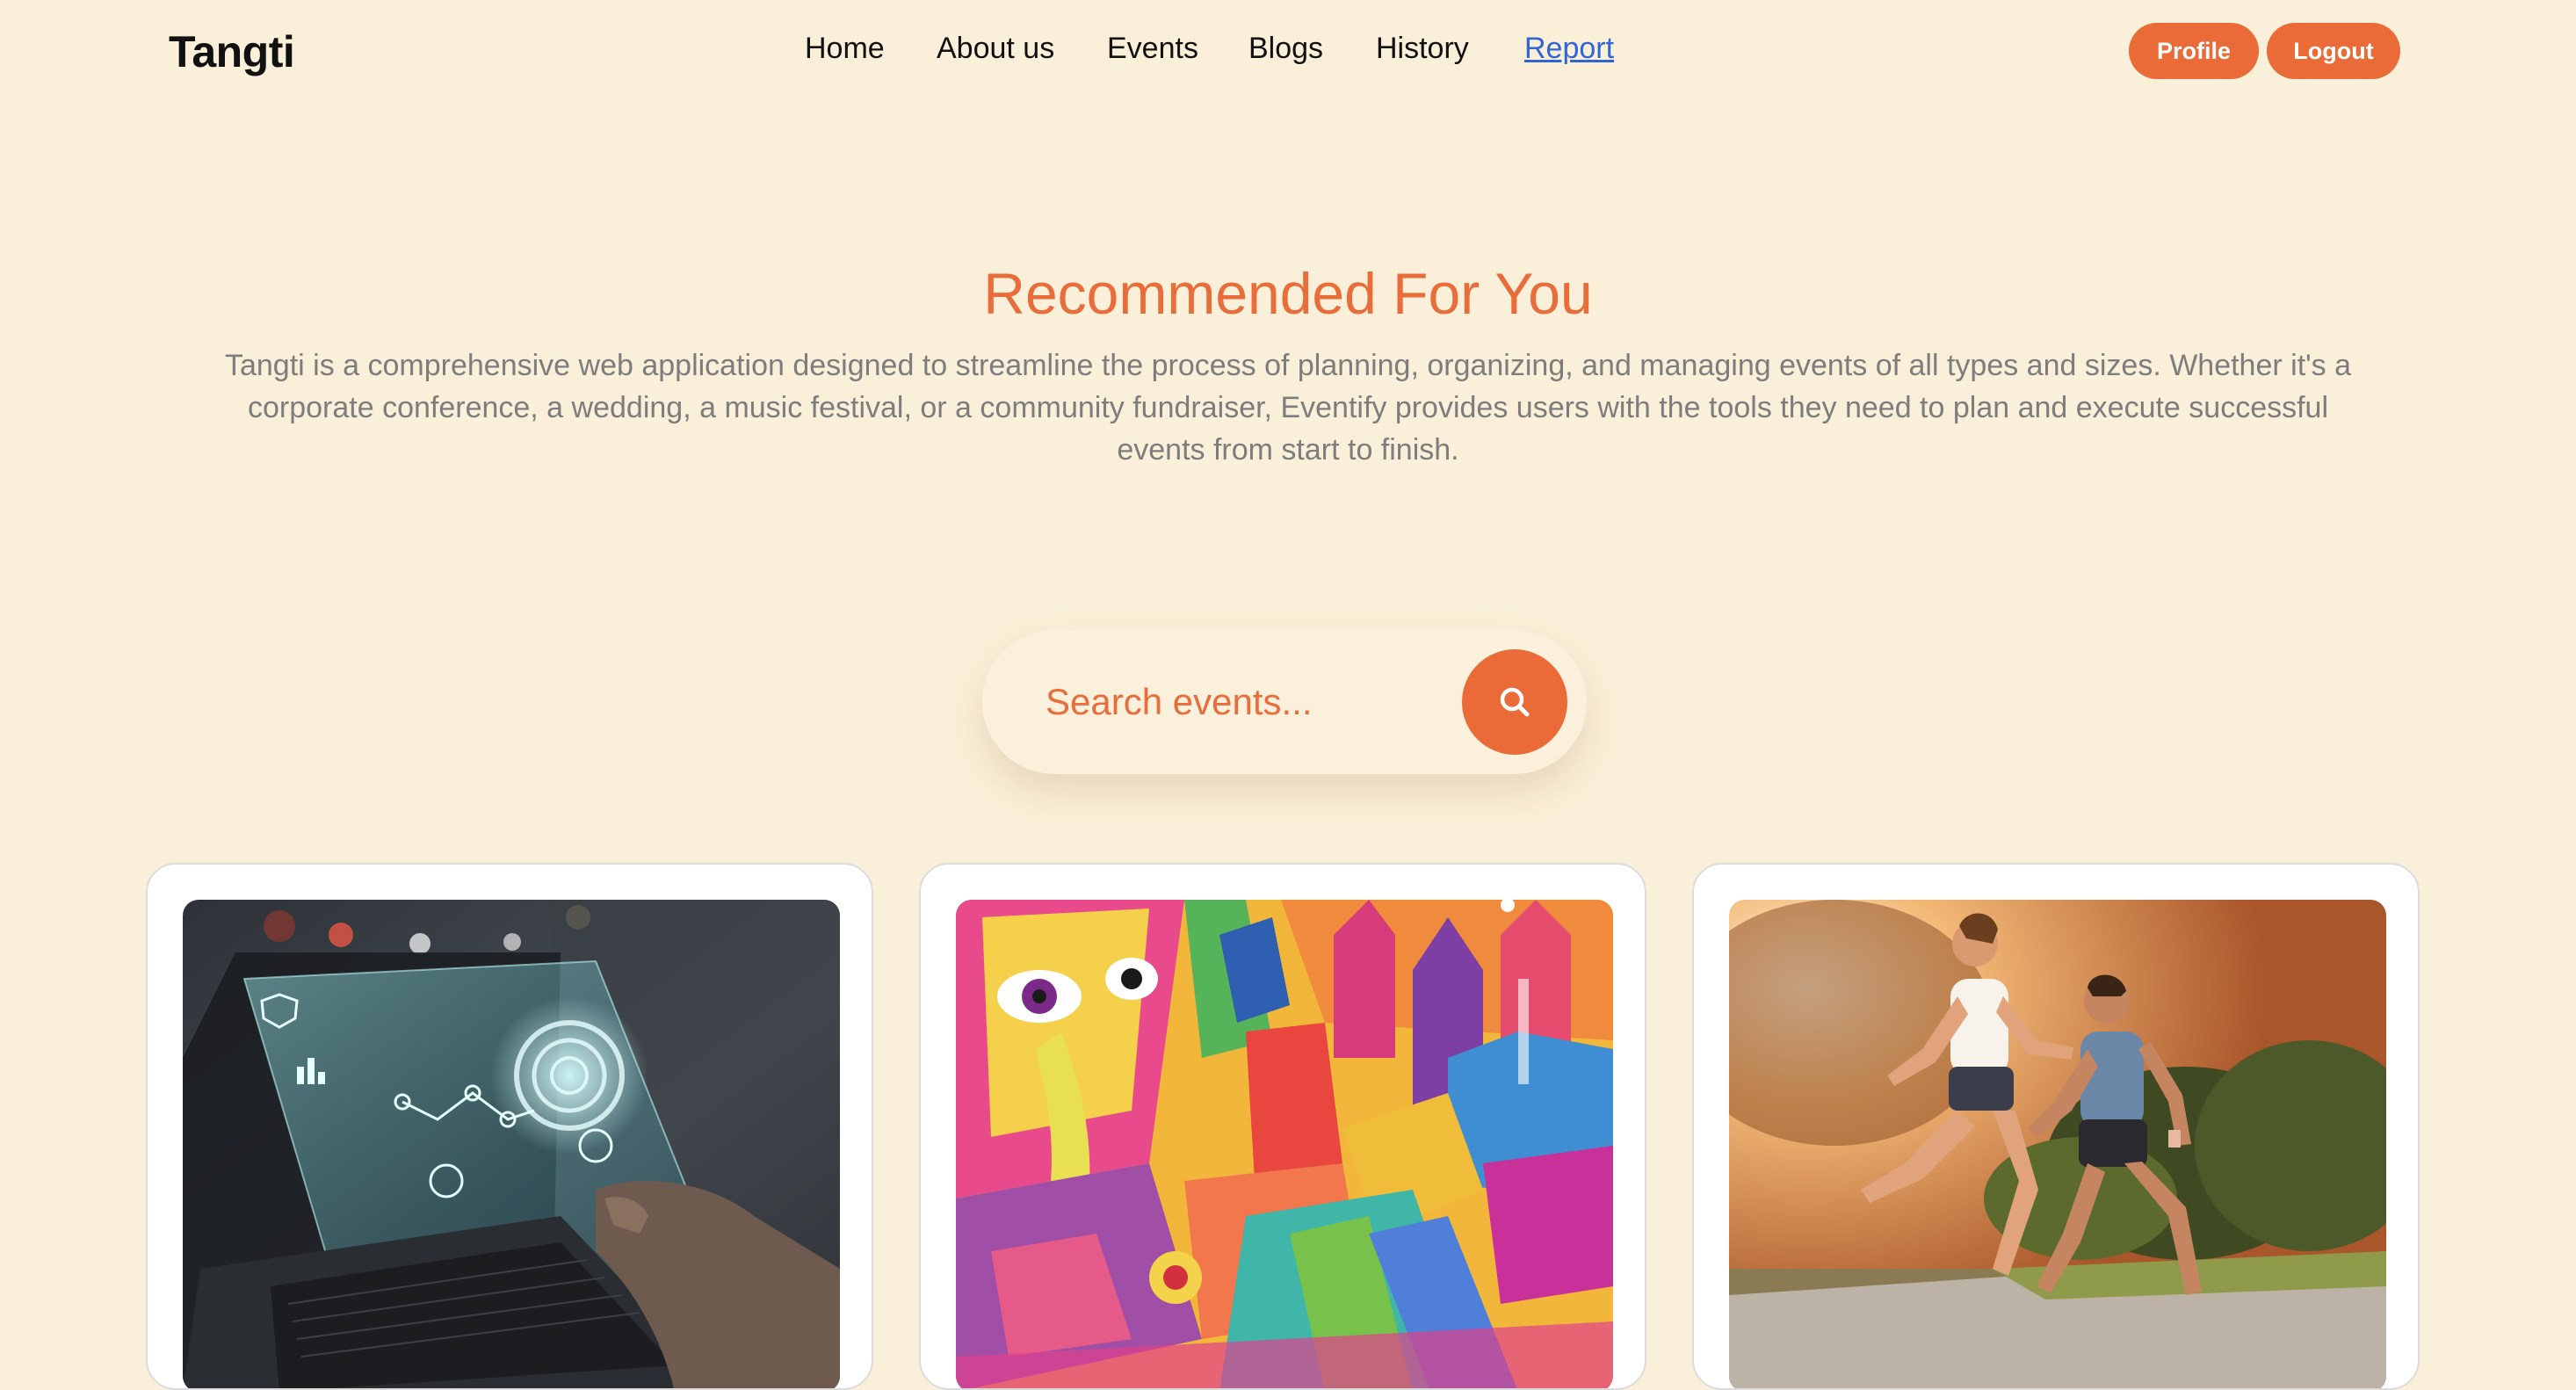  Describe the element at coordinates (511, 1144) in the screenshot. I see `laptop-technology-photo` at that location.